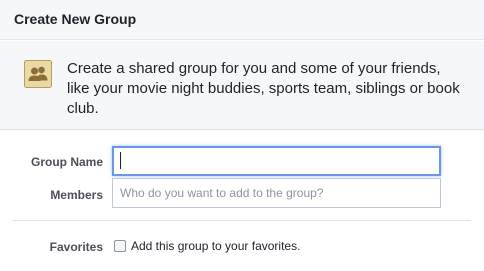 The height and width of the screenshot is (271, 484). What do you see at coordinates (276, 161) in the screenshot?
I see `group-name-input` at bounding box center [276, 161].